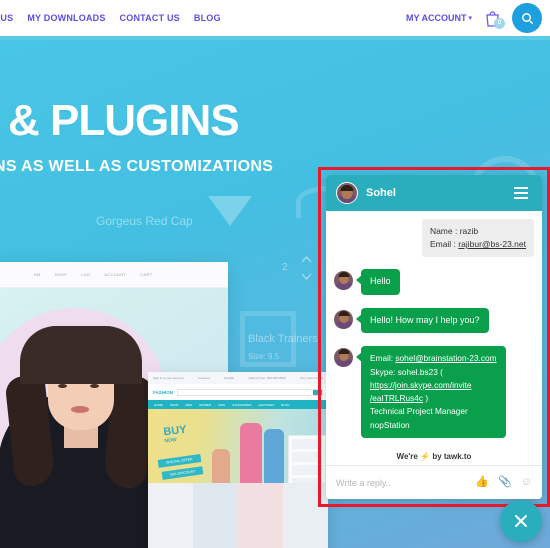 This screenshot has height=548, width=550. Describe the element at coordinates (390, 424) in the screenshot. I see `contact-company: nopStation` at that location.